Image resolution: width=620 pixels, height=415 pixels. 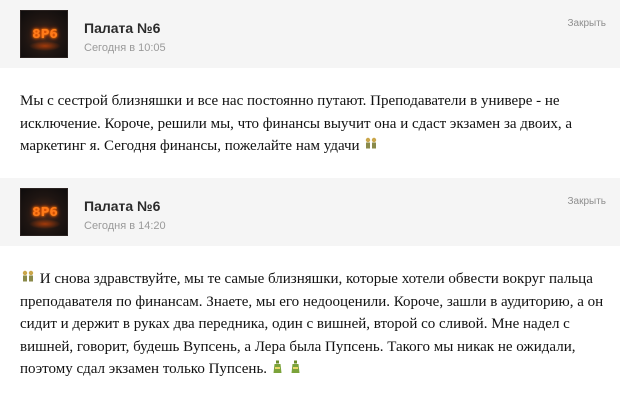 I want to click on post-time: Сегодня в 10:05, so click(x=125, y=48).